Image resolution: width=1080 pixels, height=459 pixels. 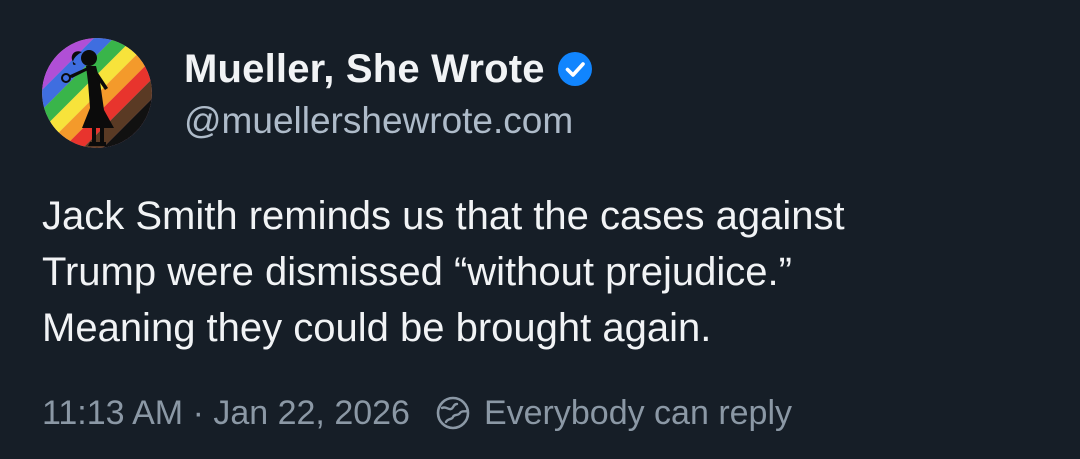 I want to click on verified-badge-icon, so click(x=575, y=69).